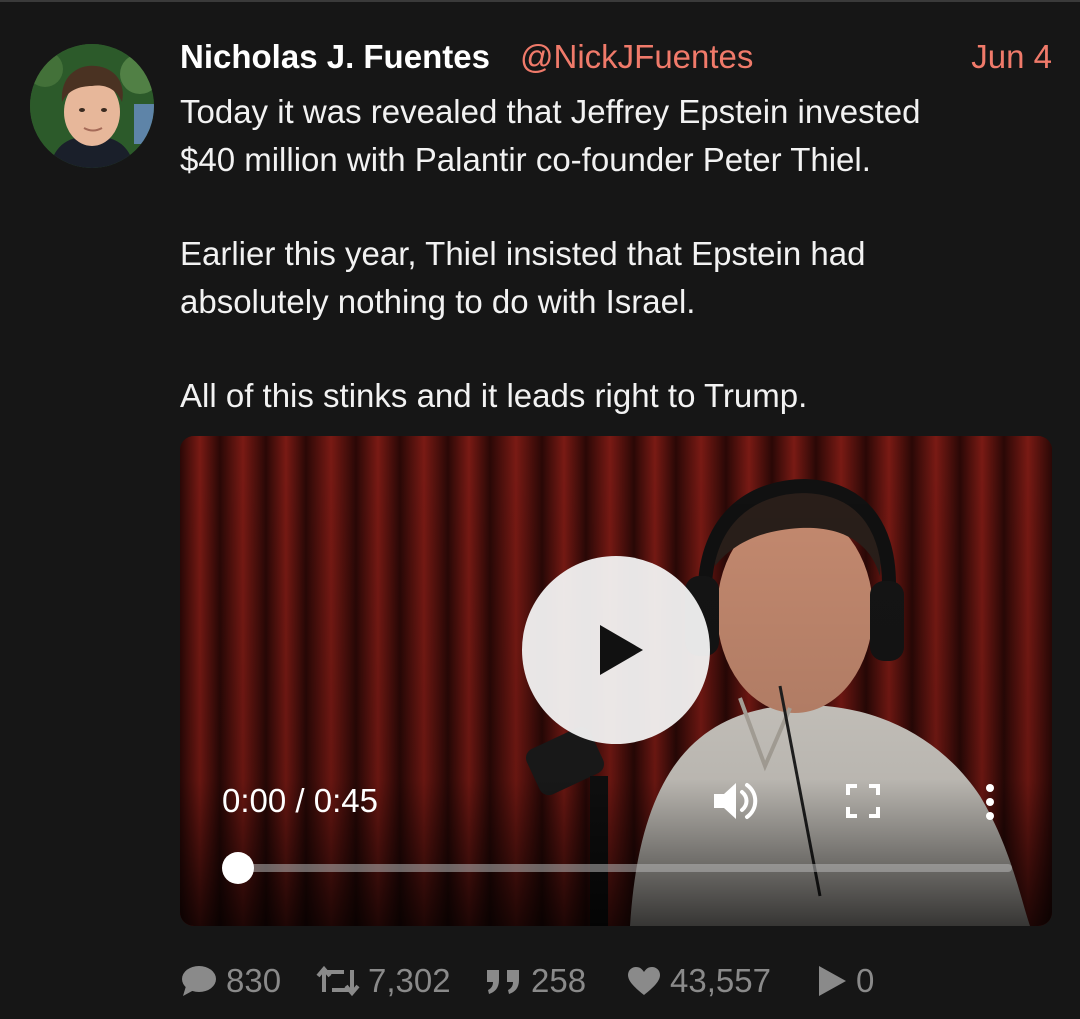 This screenshot has width=1080, height=1019. Describe the element at coordinates (199, 981) in the screenshot. I see `reply-icon` at that location.